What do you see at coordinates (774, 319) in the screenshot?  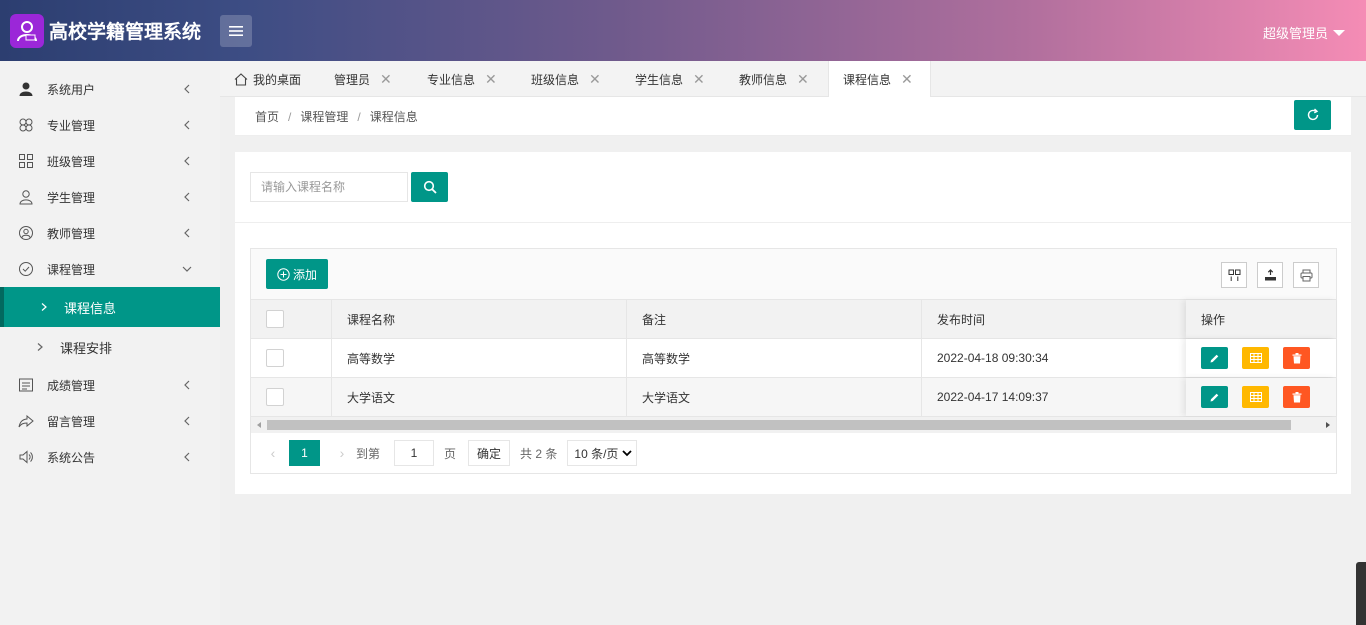 I see `column-header: 备注` at bounding box center [774, 319].